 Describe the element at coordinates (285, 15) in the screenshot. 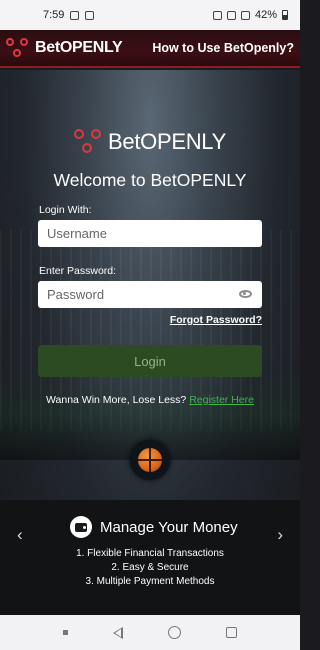

I see `battery-icon` at that location.